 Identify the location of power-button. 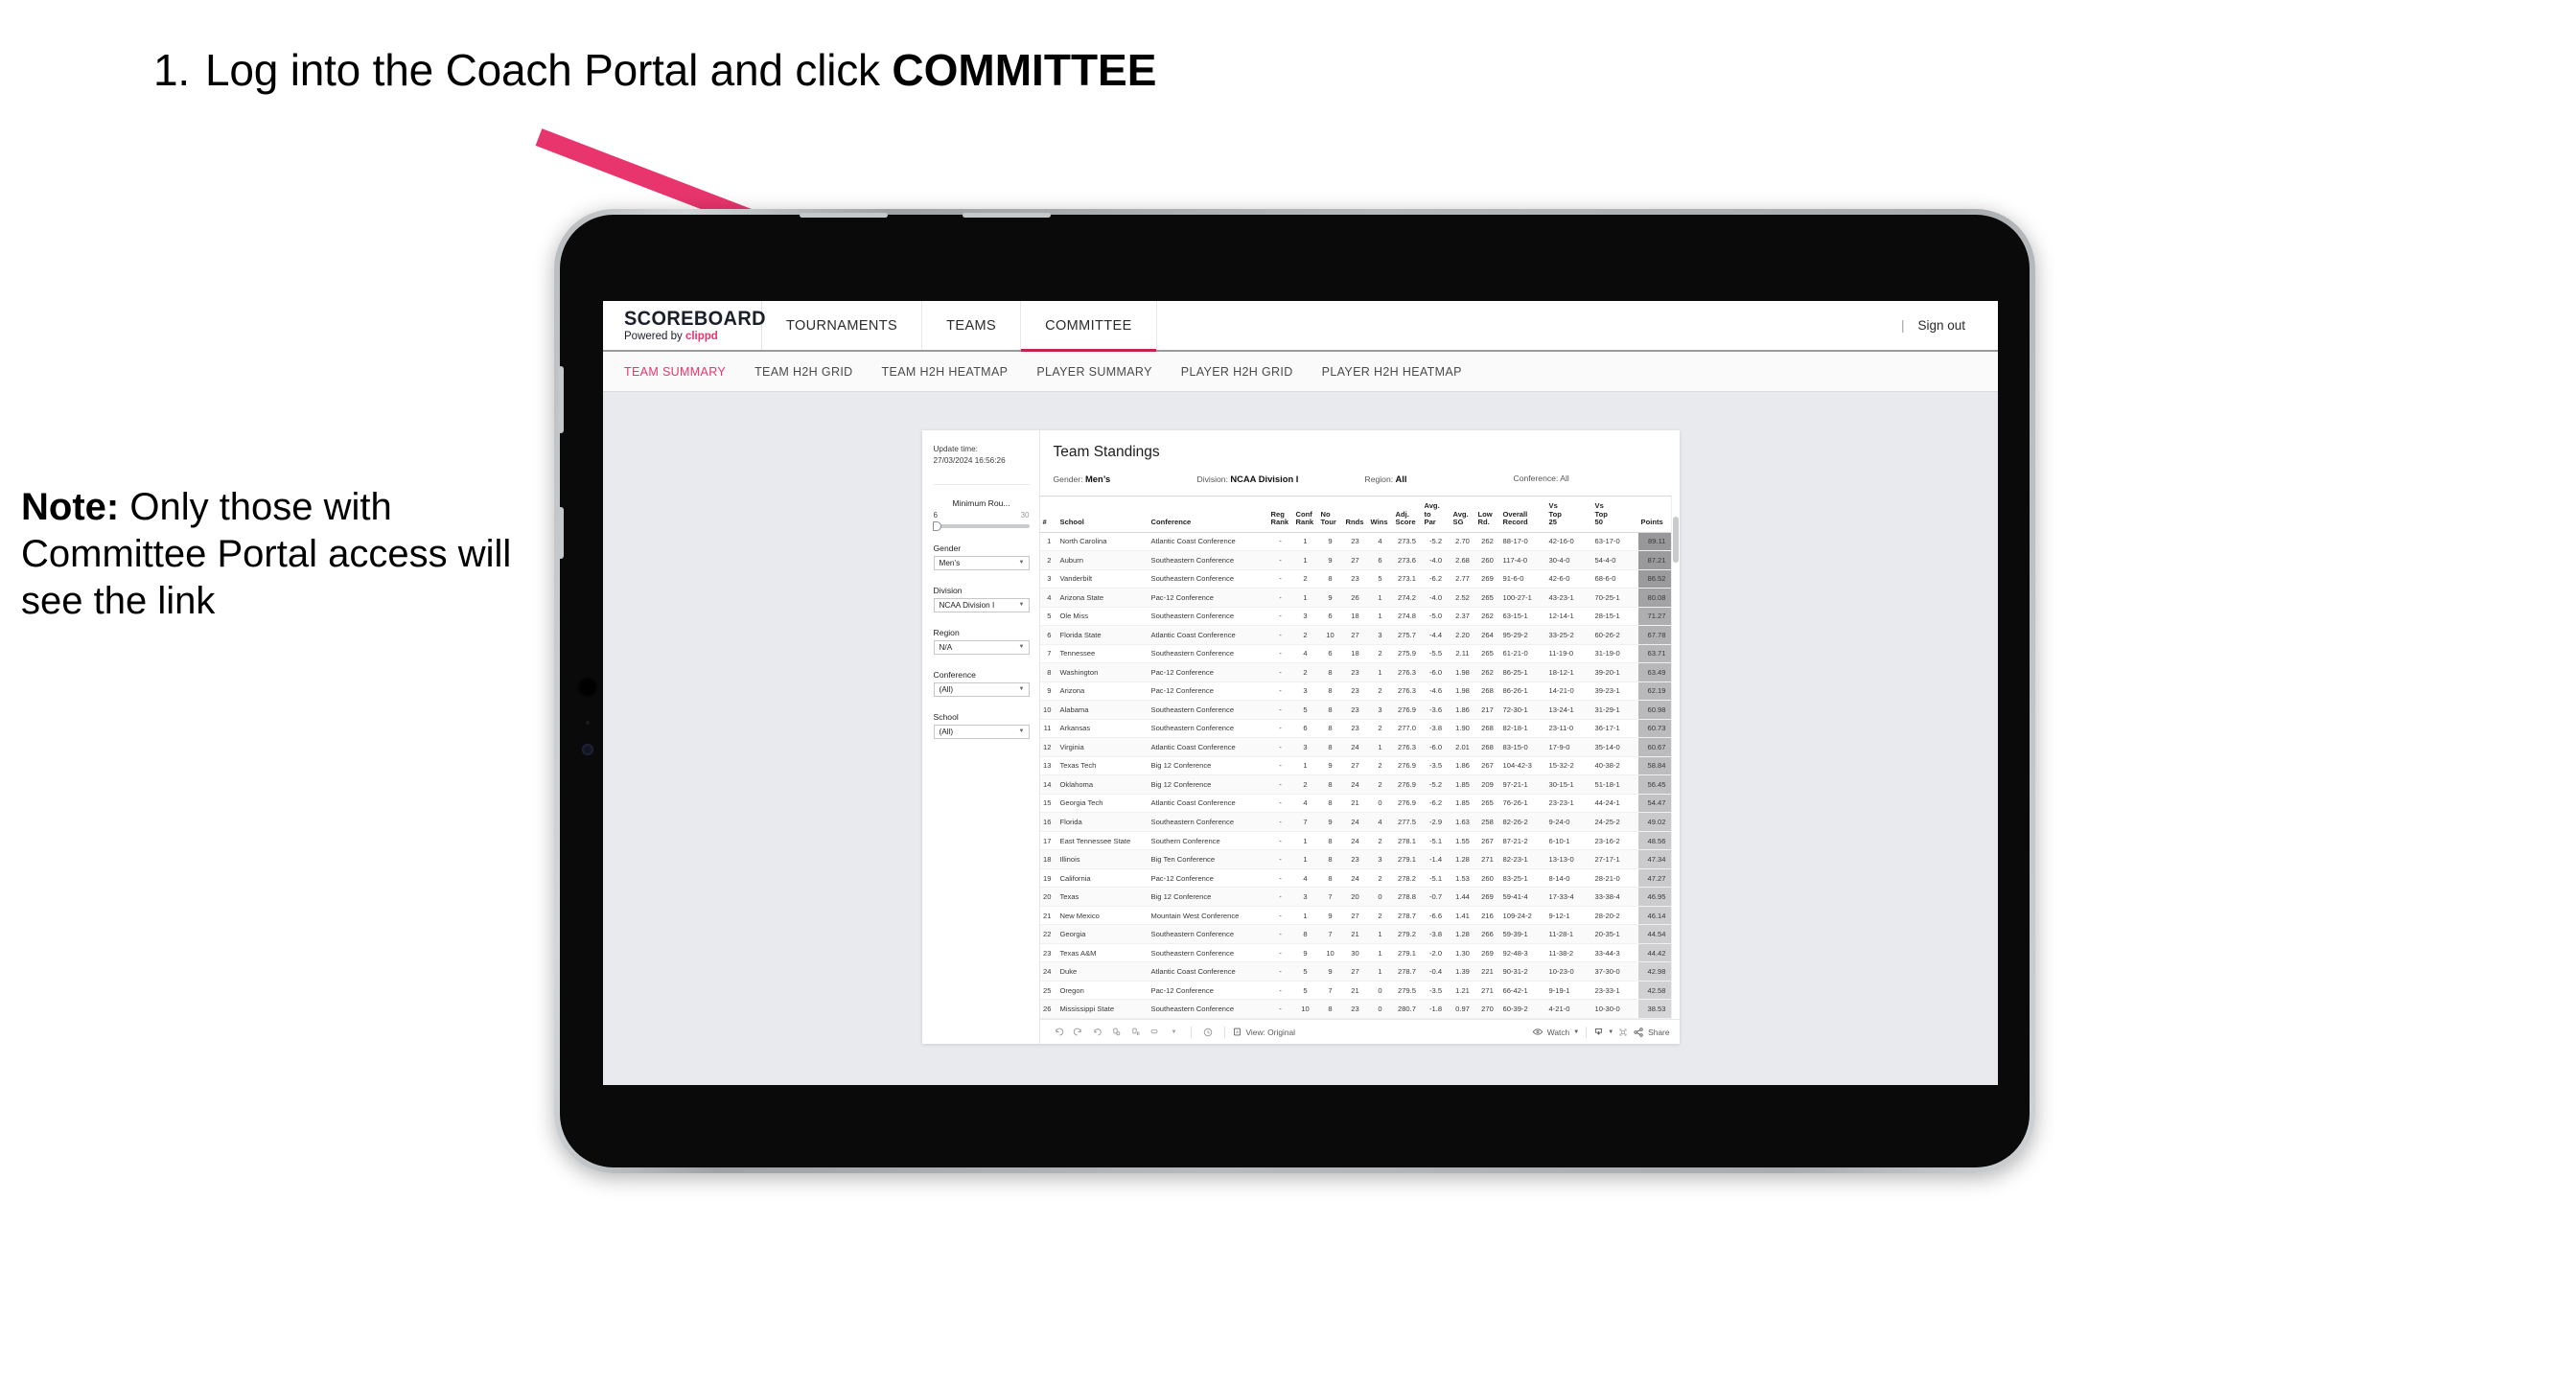
(561, 400).